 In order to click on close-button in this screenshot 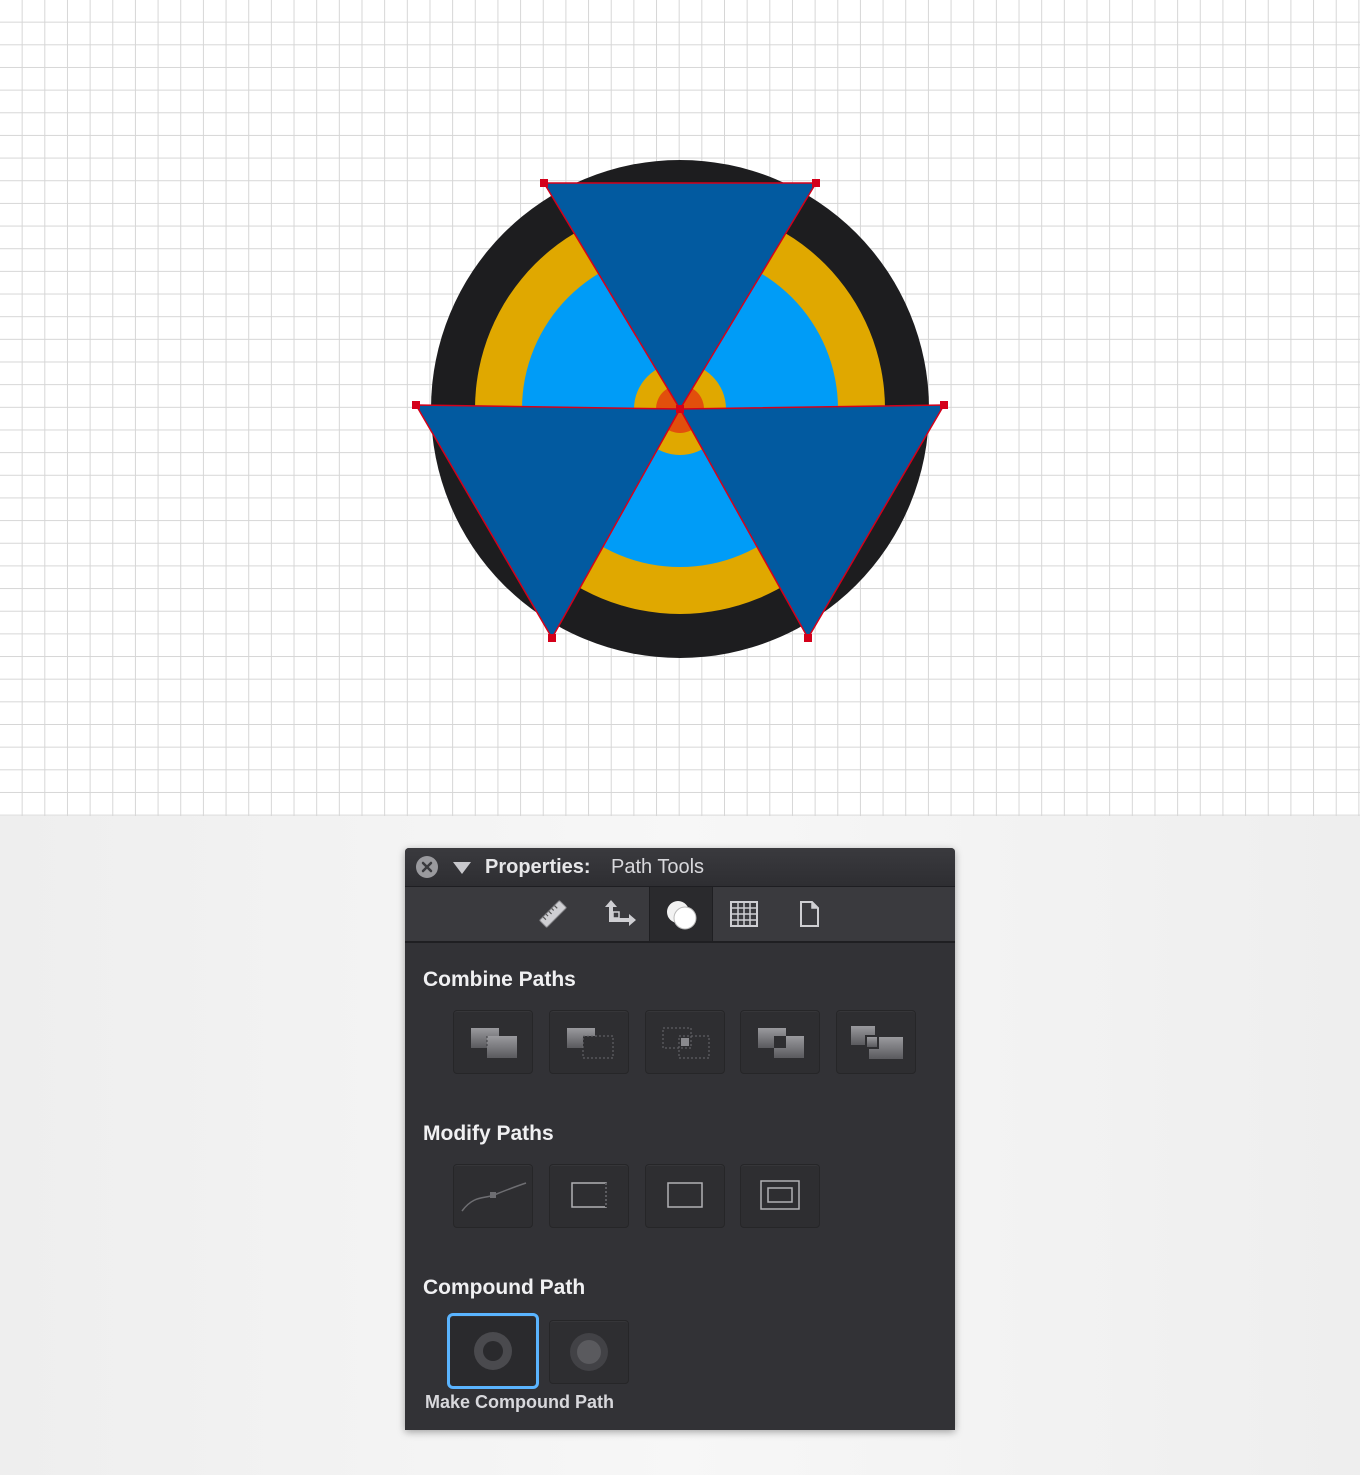, I will do `click(427, 867)`.